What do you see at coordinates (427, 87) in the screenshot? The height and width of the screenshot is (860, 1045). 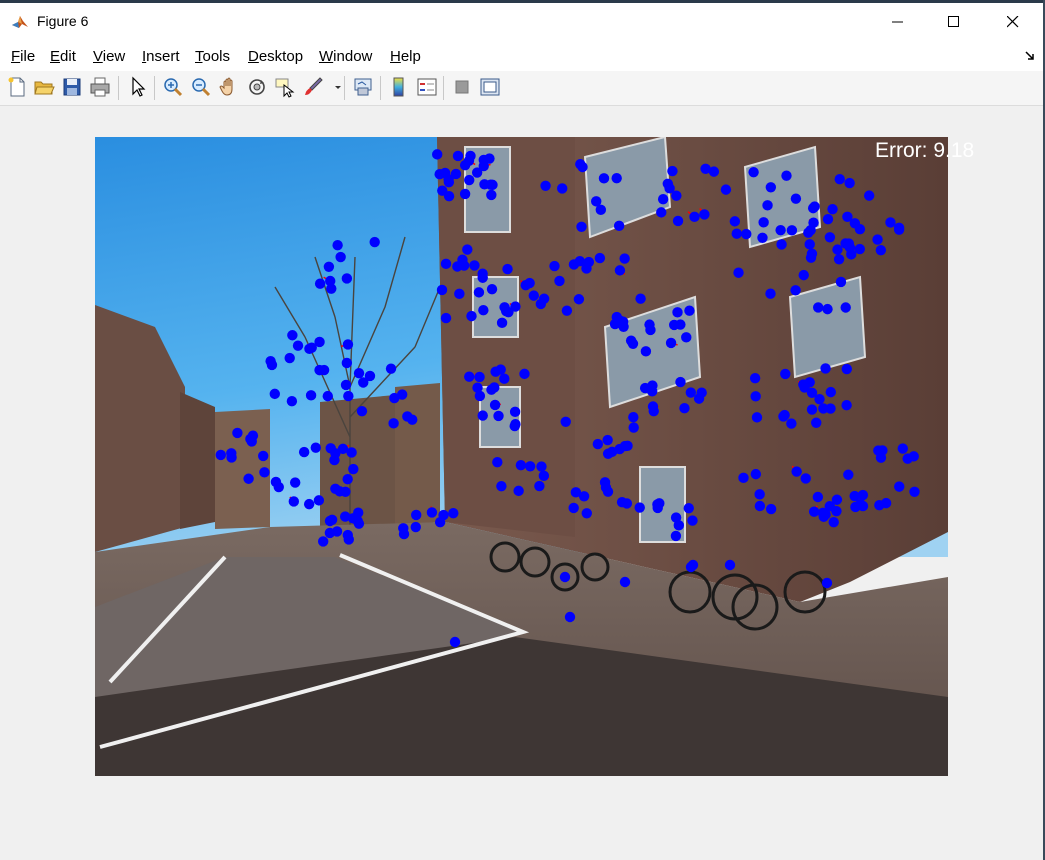 I see `legend-icon` at bounding box center [427, 87].